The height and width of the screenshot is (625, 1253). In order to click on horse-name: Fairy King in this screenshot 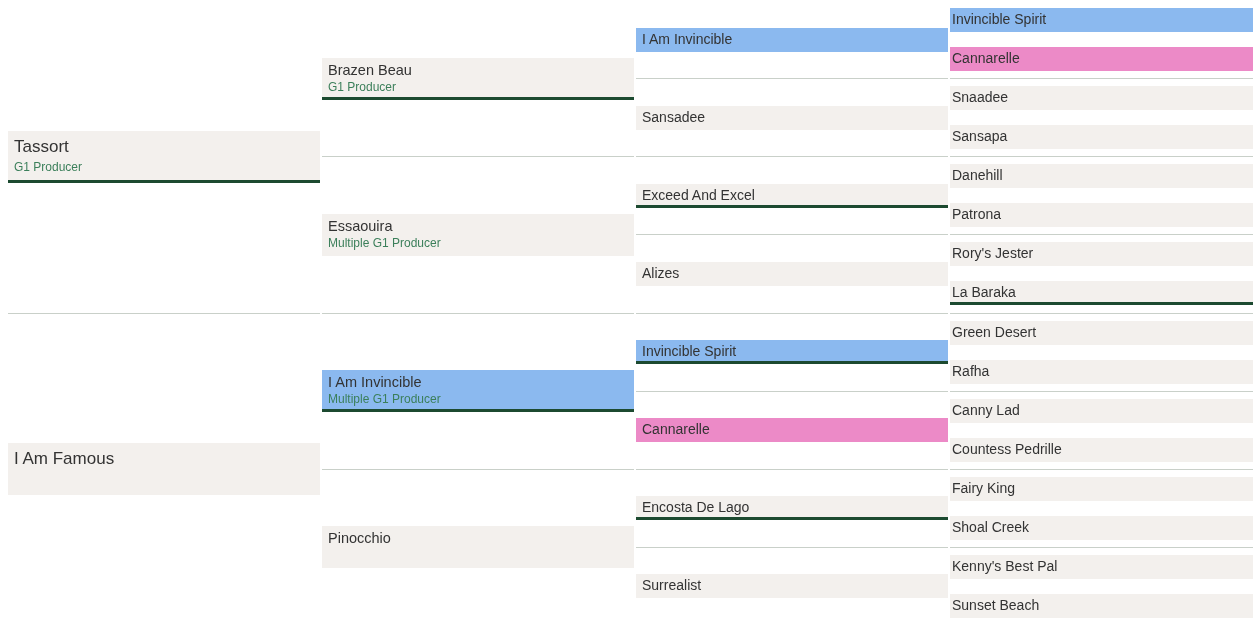, I will do `click(984, 488)`.